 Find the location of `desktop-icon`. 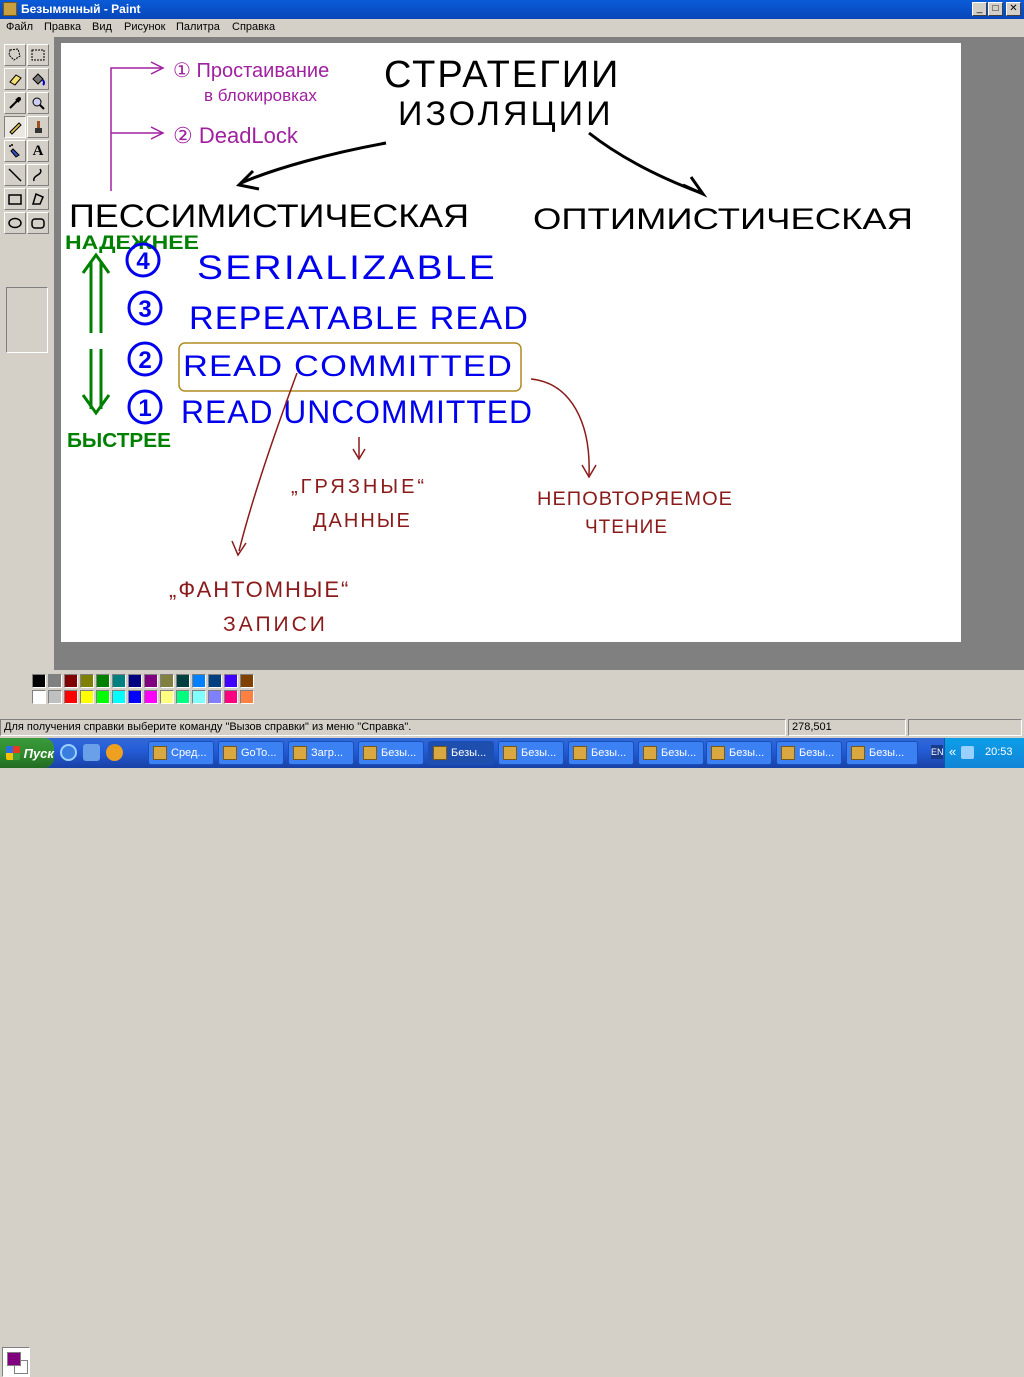

desktop-icon is located at coordinates (91, 752).